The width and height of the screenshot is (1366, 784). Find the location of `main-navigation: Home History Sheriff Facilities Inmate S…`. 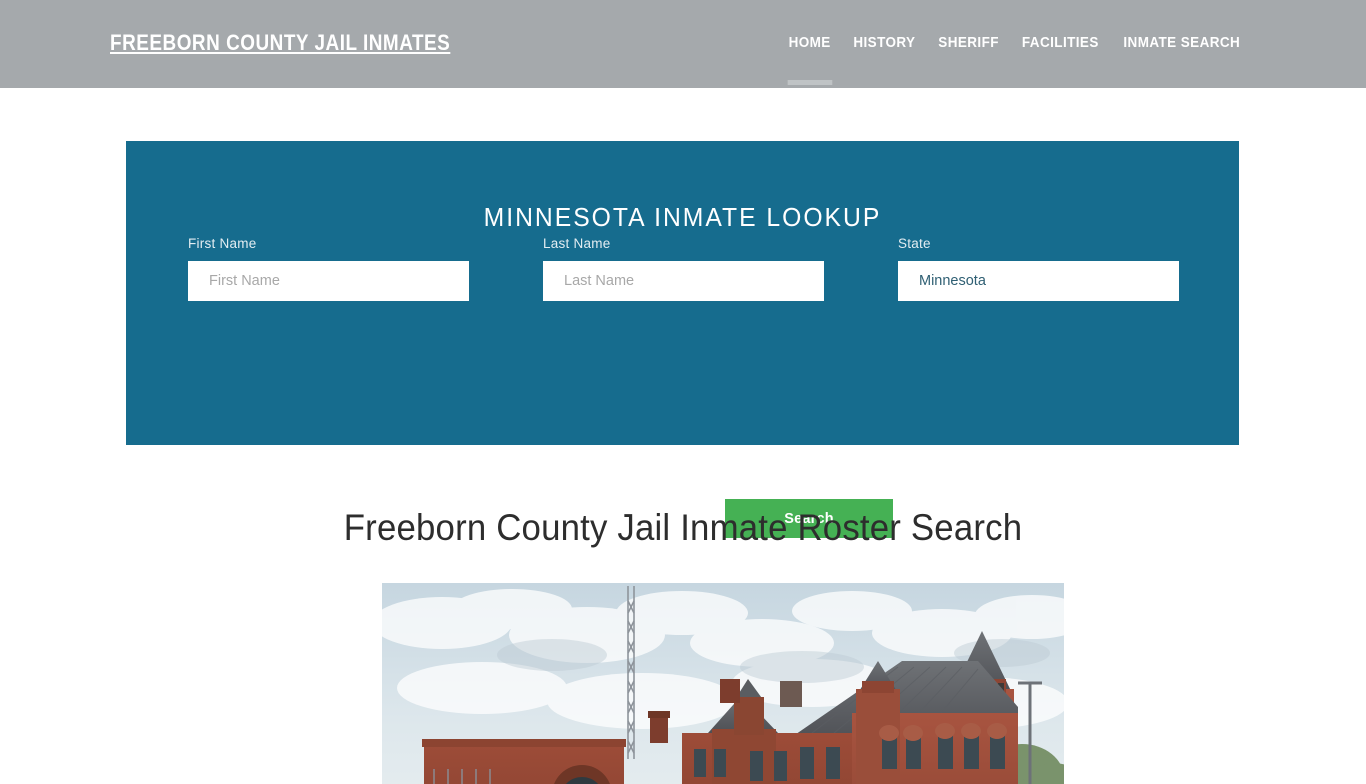

main-navigation: Home History Sheriff Facilities Inmate S… is located at coordinates (1016, 43).